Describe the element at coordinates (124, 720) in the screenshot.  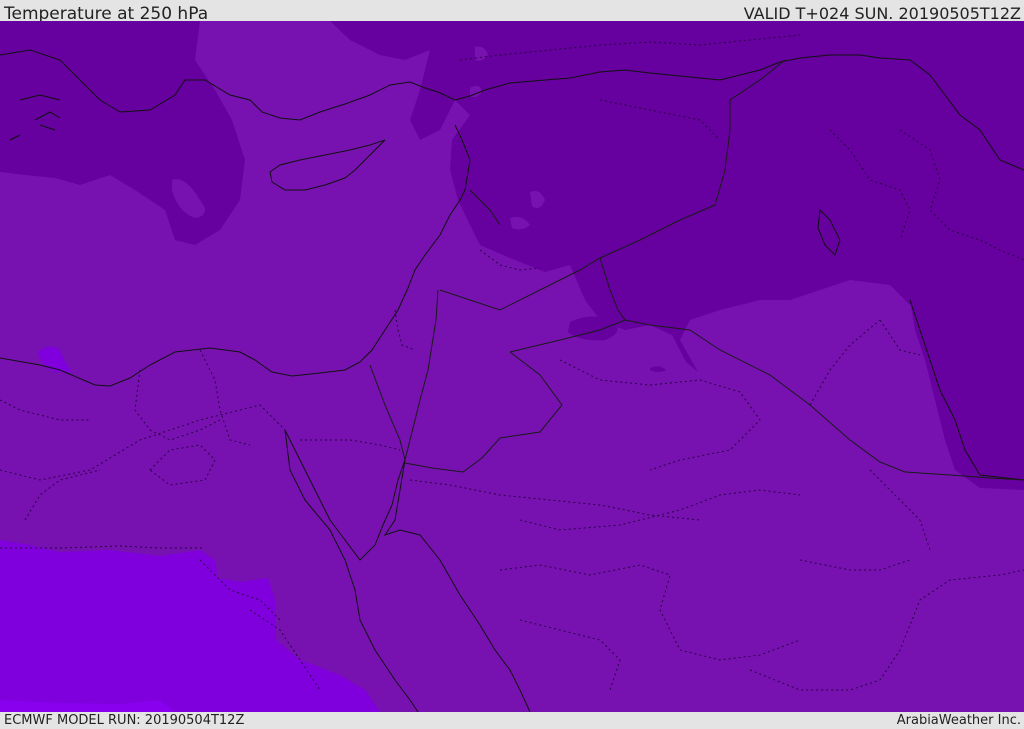
I see `model-run-label: ECMWF MODEL RUN: 20190504T12Z` at that location.